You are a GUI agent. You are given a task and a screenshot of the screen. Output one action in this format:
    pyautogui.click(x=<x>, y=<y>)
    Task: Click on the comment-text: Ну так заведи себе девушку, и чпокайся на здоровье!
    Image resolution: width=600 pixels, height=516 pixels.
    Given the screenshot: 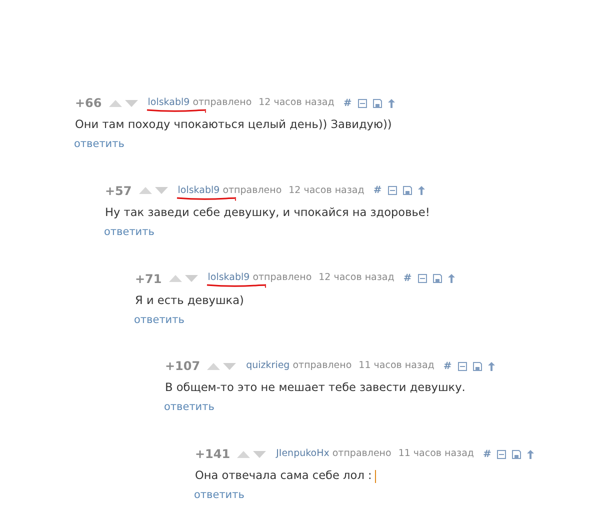 What is the action you would take?
    pyautogui.click(x=267, y=212)
    